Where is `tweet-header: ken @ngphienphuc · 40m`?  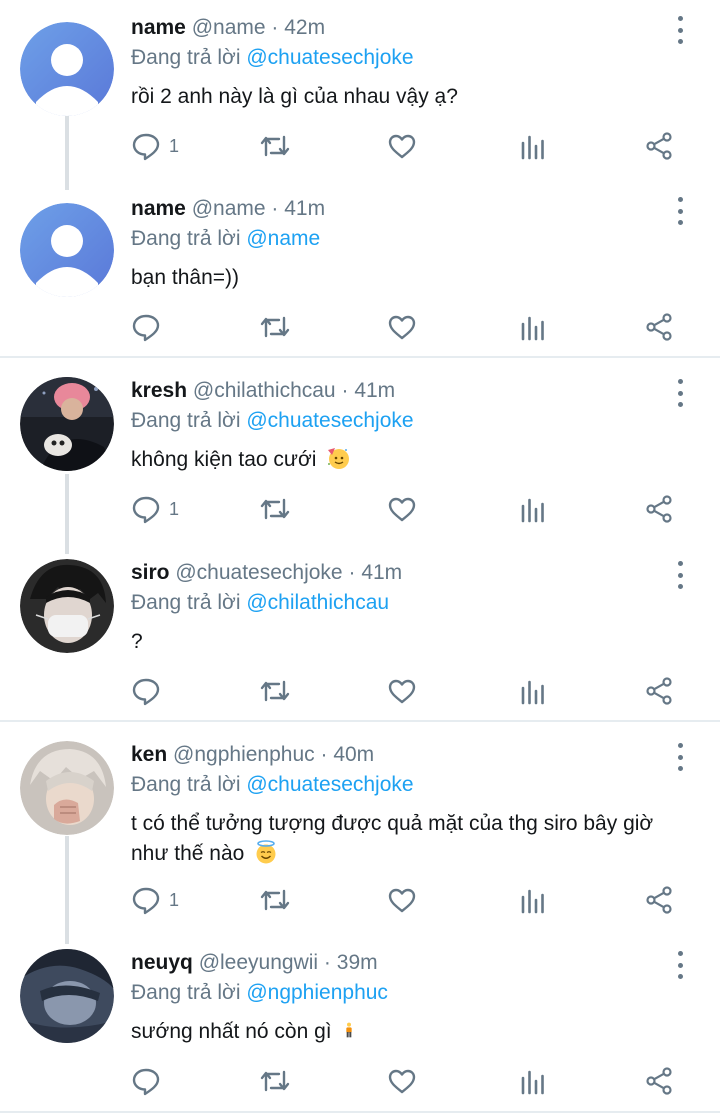 tweet-header: ken @ngphienphuc · 40m is located at coordinates (252, 755).